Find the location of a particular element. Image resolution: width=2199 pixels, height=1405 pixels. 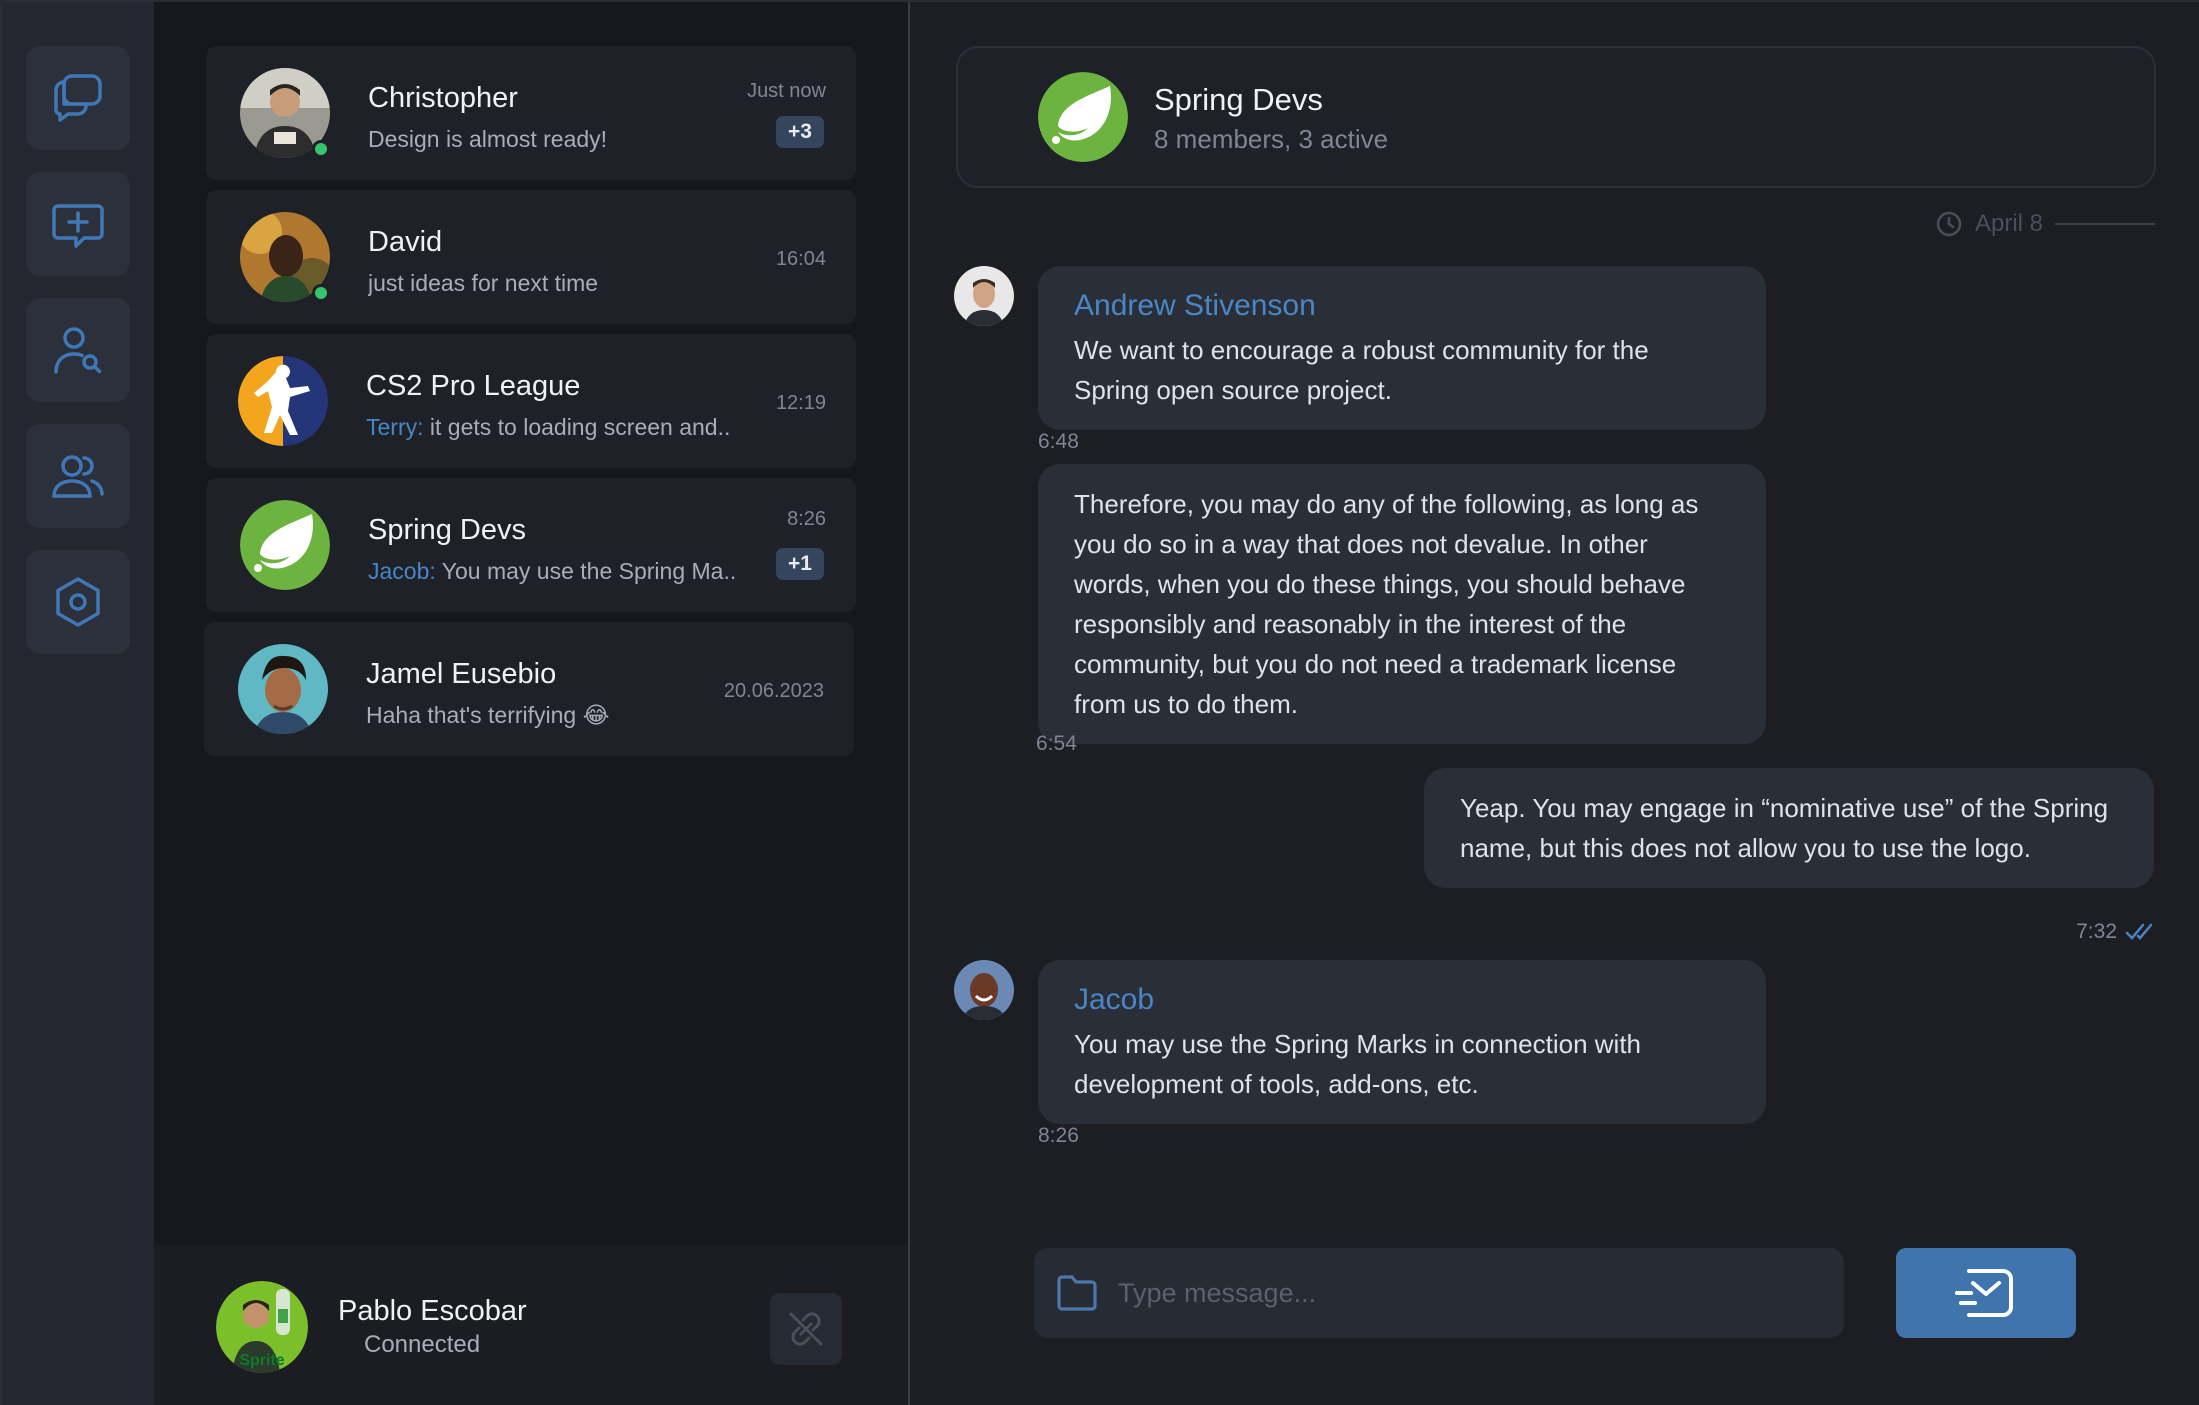

rail-new-chat-button is located at coordinates (78, 224).